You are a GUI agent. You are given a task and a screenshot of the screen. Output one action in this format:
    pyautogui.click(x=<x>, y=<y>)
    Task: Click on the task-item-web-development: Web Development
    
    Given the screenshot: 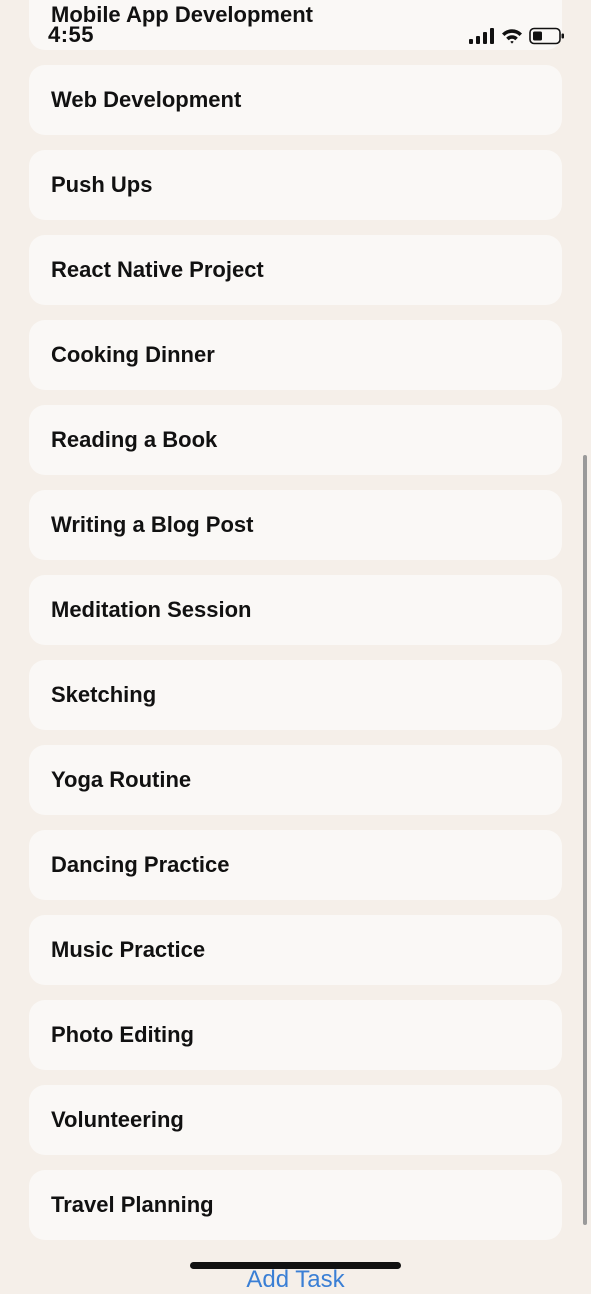 What is the action you would take?
    pyautogui.click(x=295, y=100)
    